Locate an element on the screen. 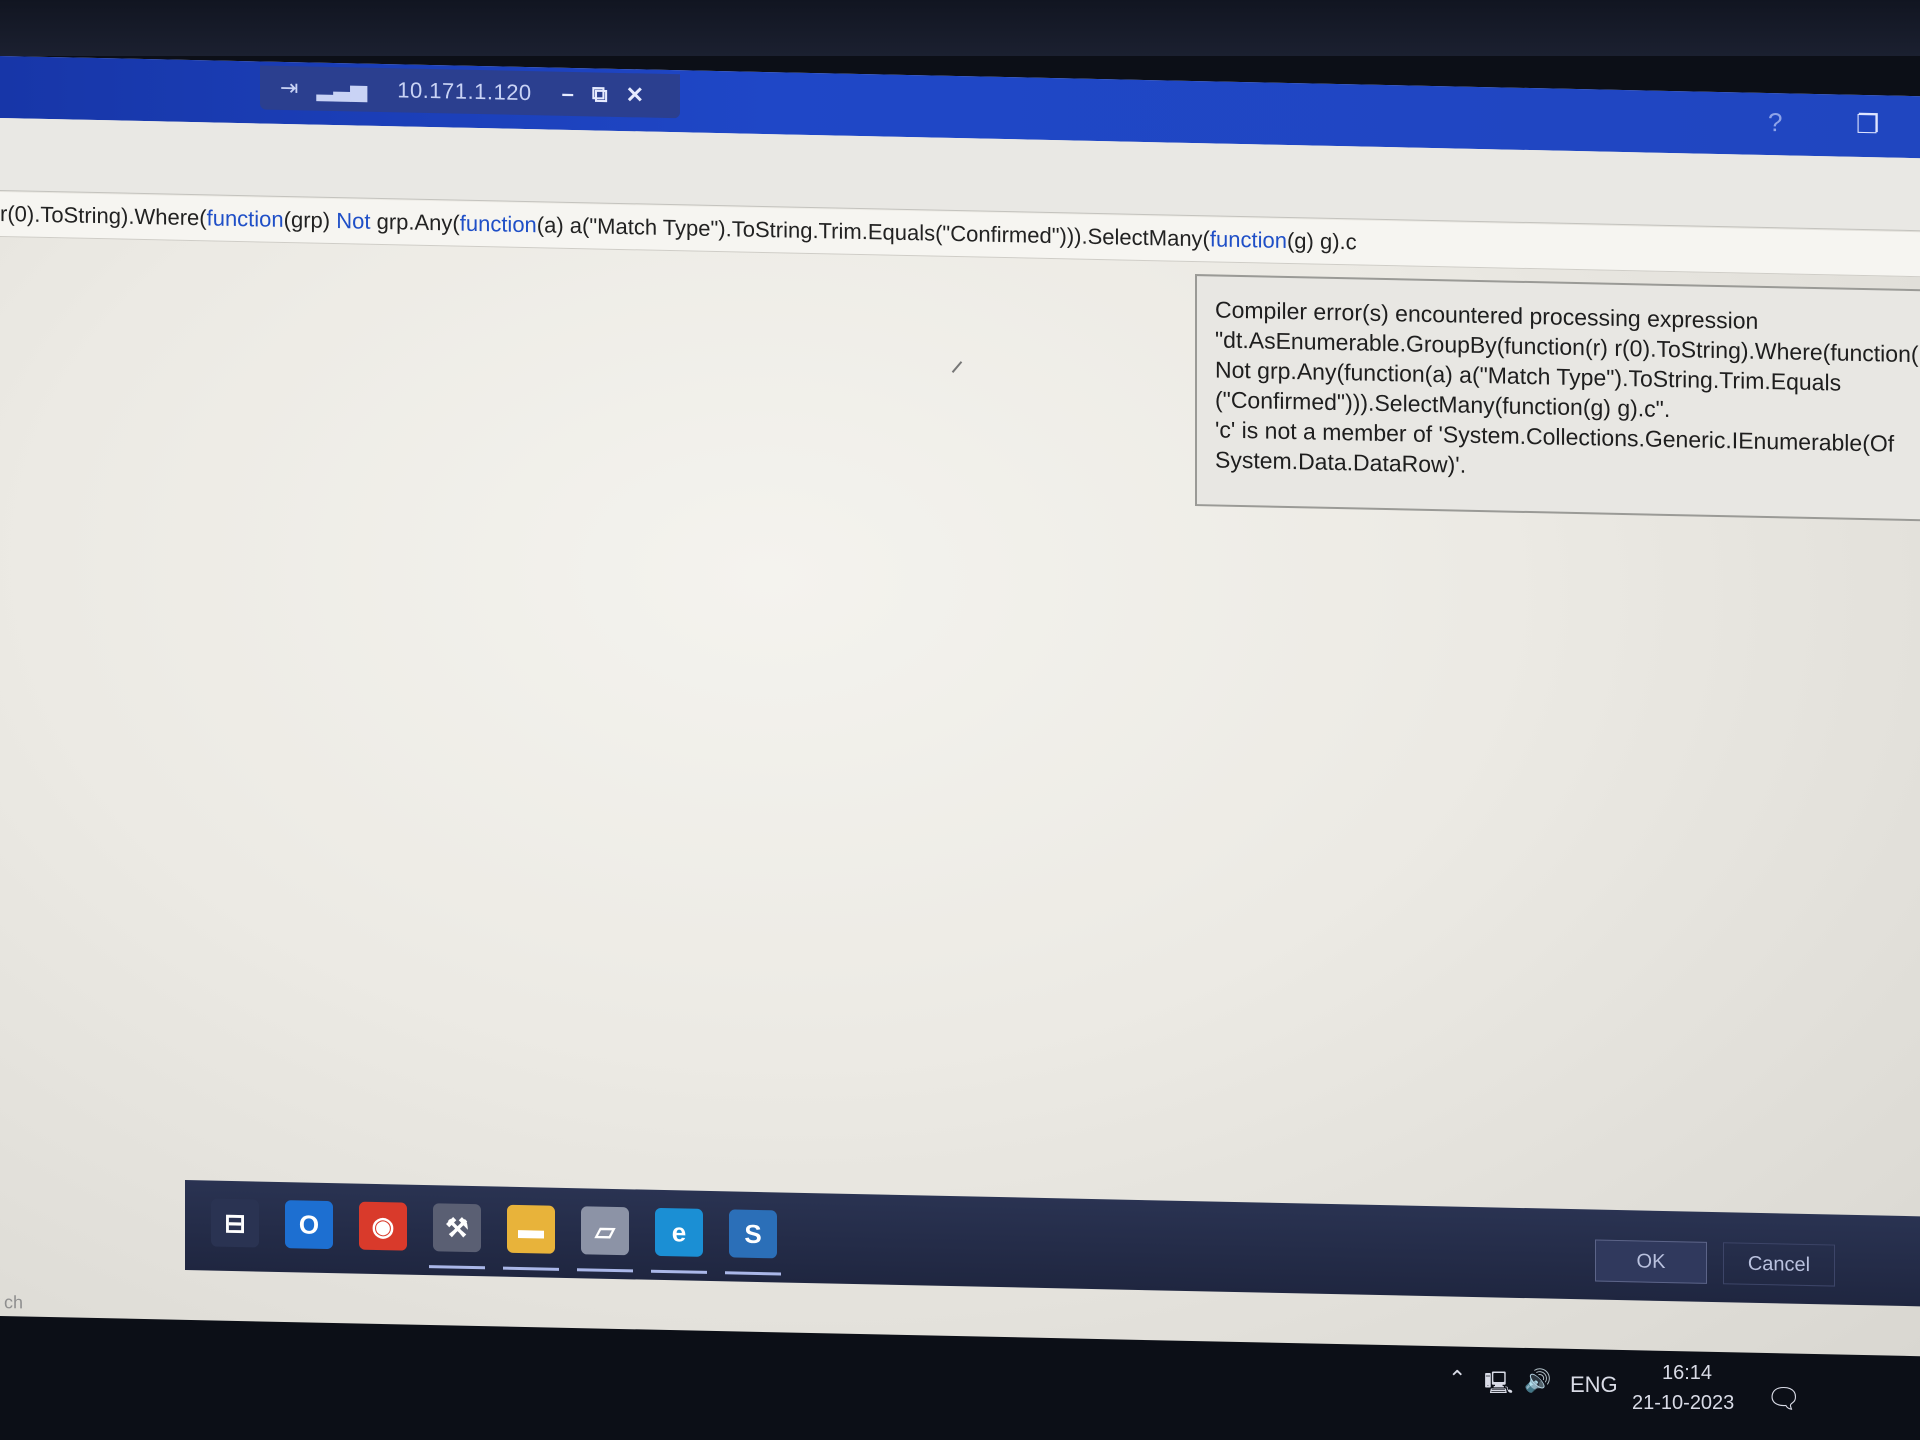 Image resolution: width=1920 pixels, height=1440 pixels. help-icon: ? is located at coordinates (1775, 122).